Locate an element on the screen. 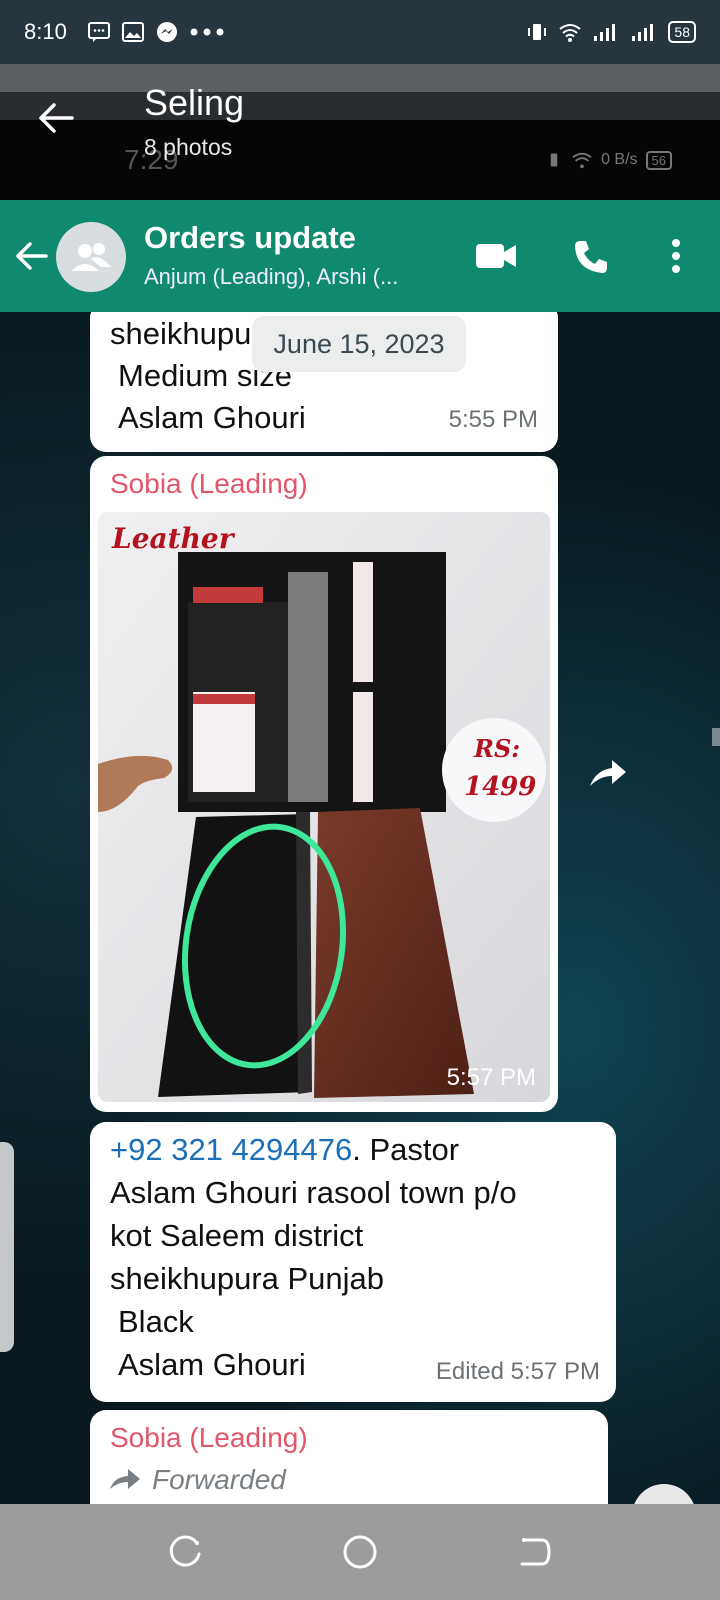 This screenshot has width=720, height=1600. phone-call-icon is located at coordinates (591, 257).